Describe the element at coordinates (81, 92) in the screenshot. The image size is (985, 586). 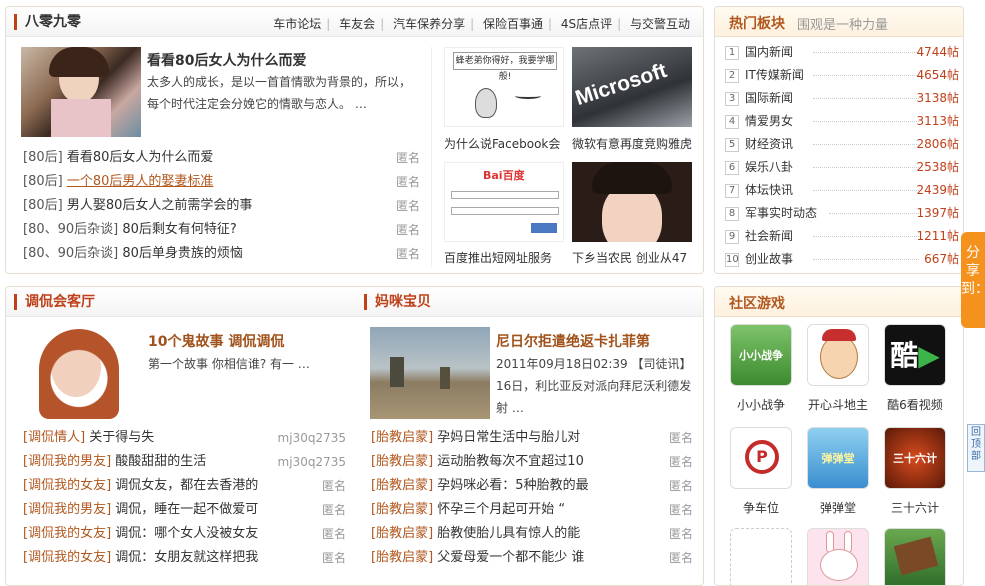
I see `feature-photo-woman` at that location.